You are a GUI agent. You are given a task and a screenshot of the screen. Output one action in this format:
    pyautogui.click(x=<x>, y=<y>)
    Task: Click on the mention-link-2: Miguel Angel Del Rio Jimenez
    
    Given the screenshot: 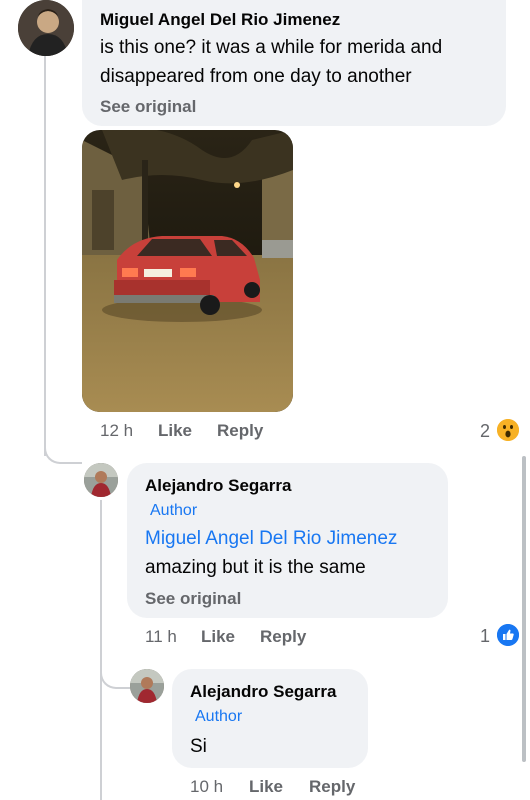 What is the action you would take?
    pyautogui.click(x=271, y=539)
    